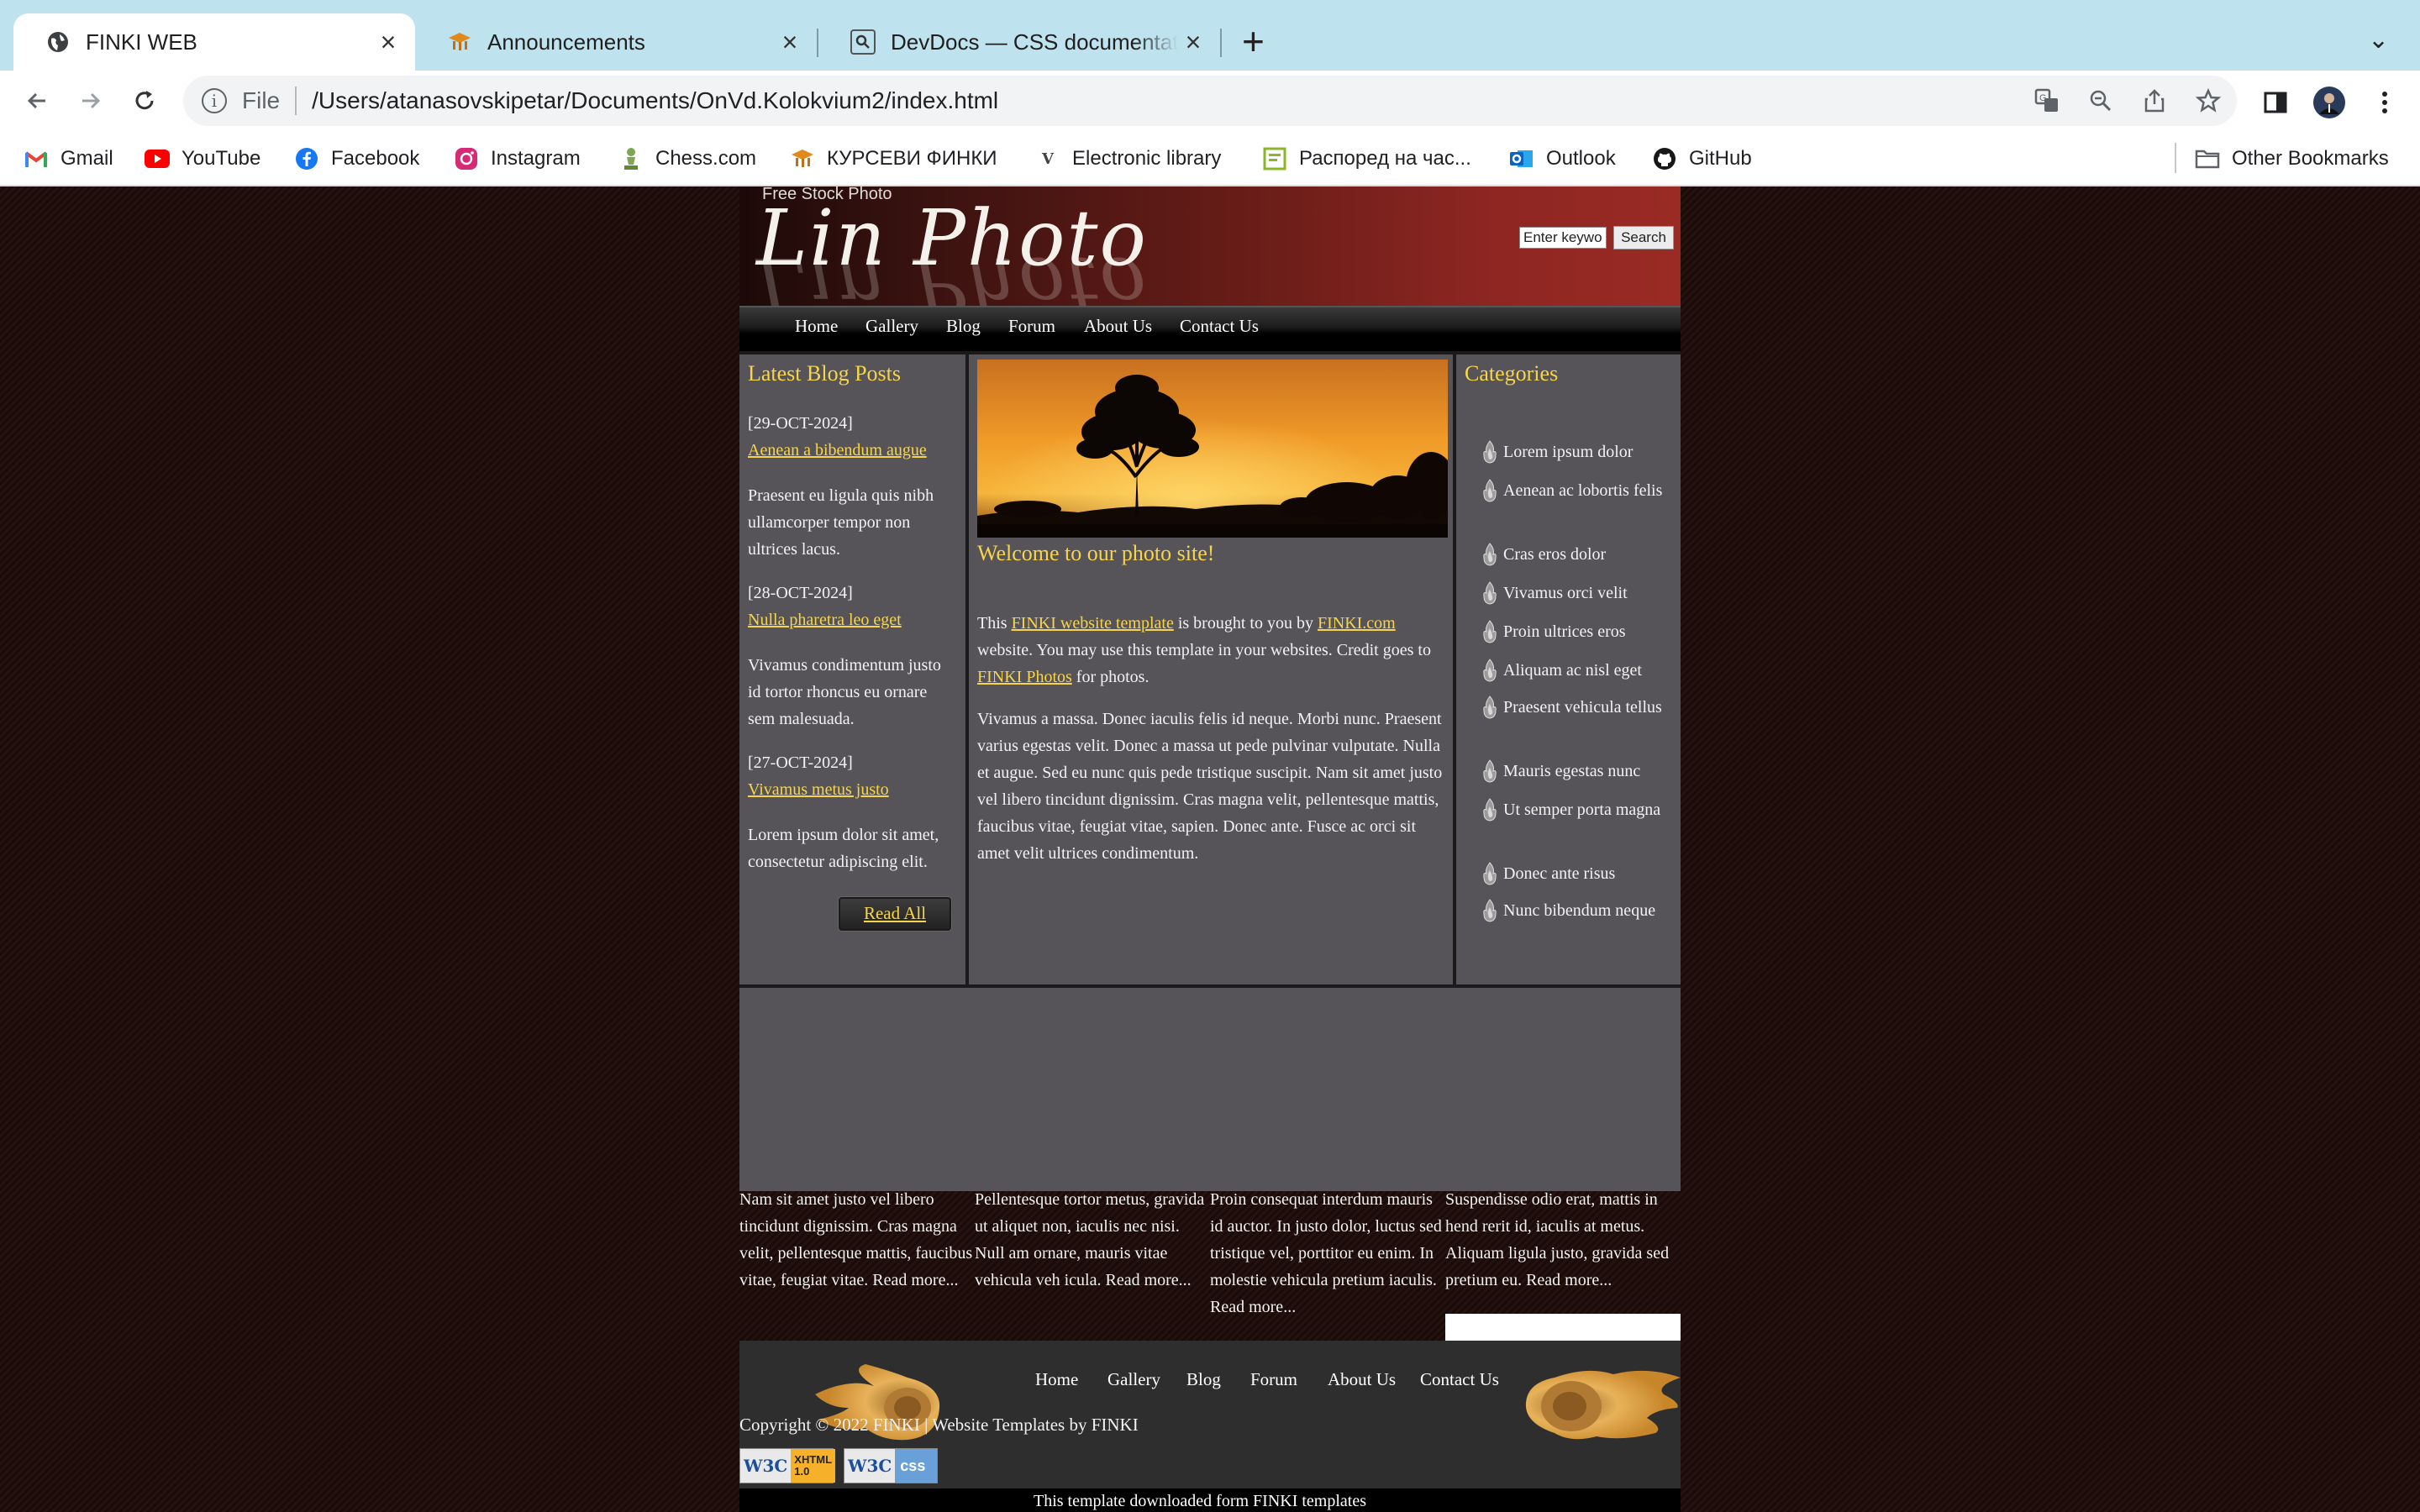  What do you see at coordinates (963, 326) in the screenshot?
I see `nav-blog: Blog` at bounding box center [963, 326].